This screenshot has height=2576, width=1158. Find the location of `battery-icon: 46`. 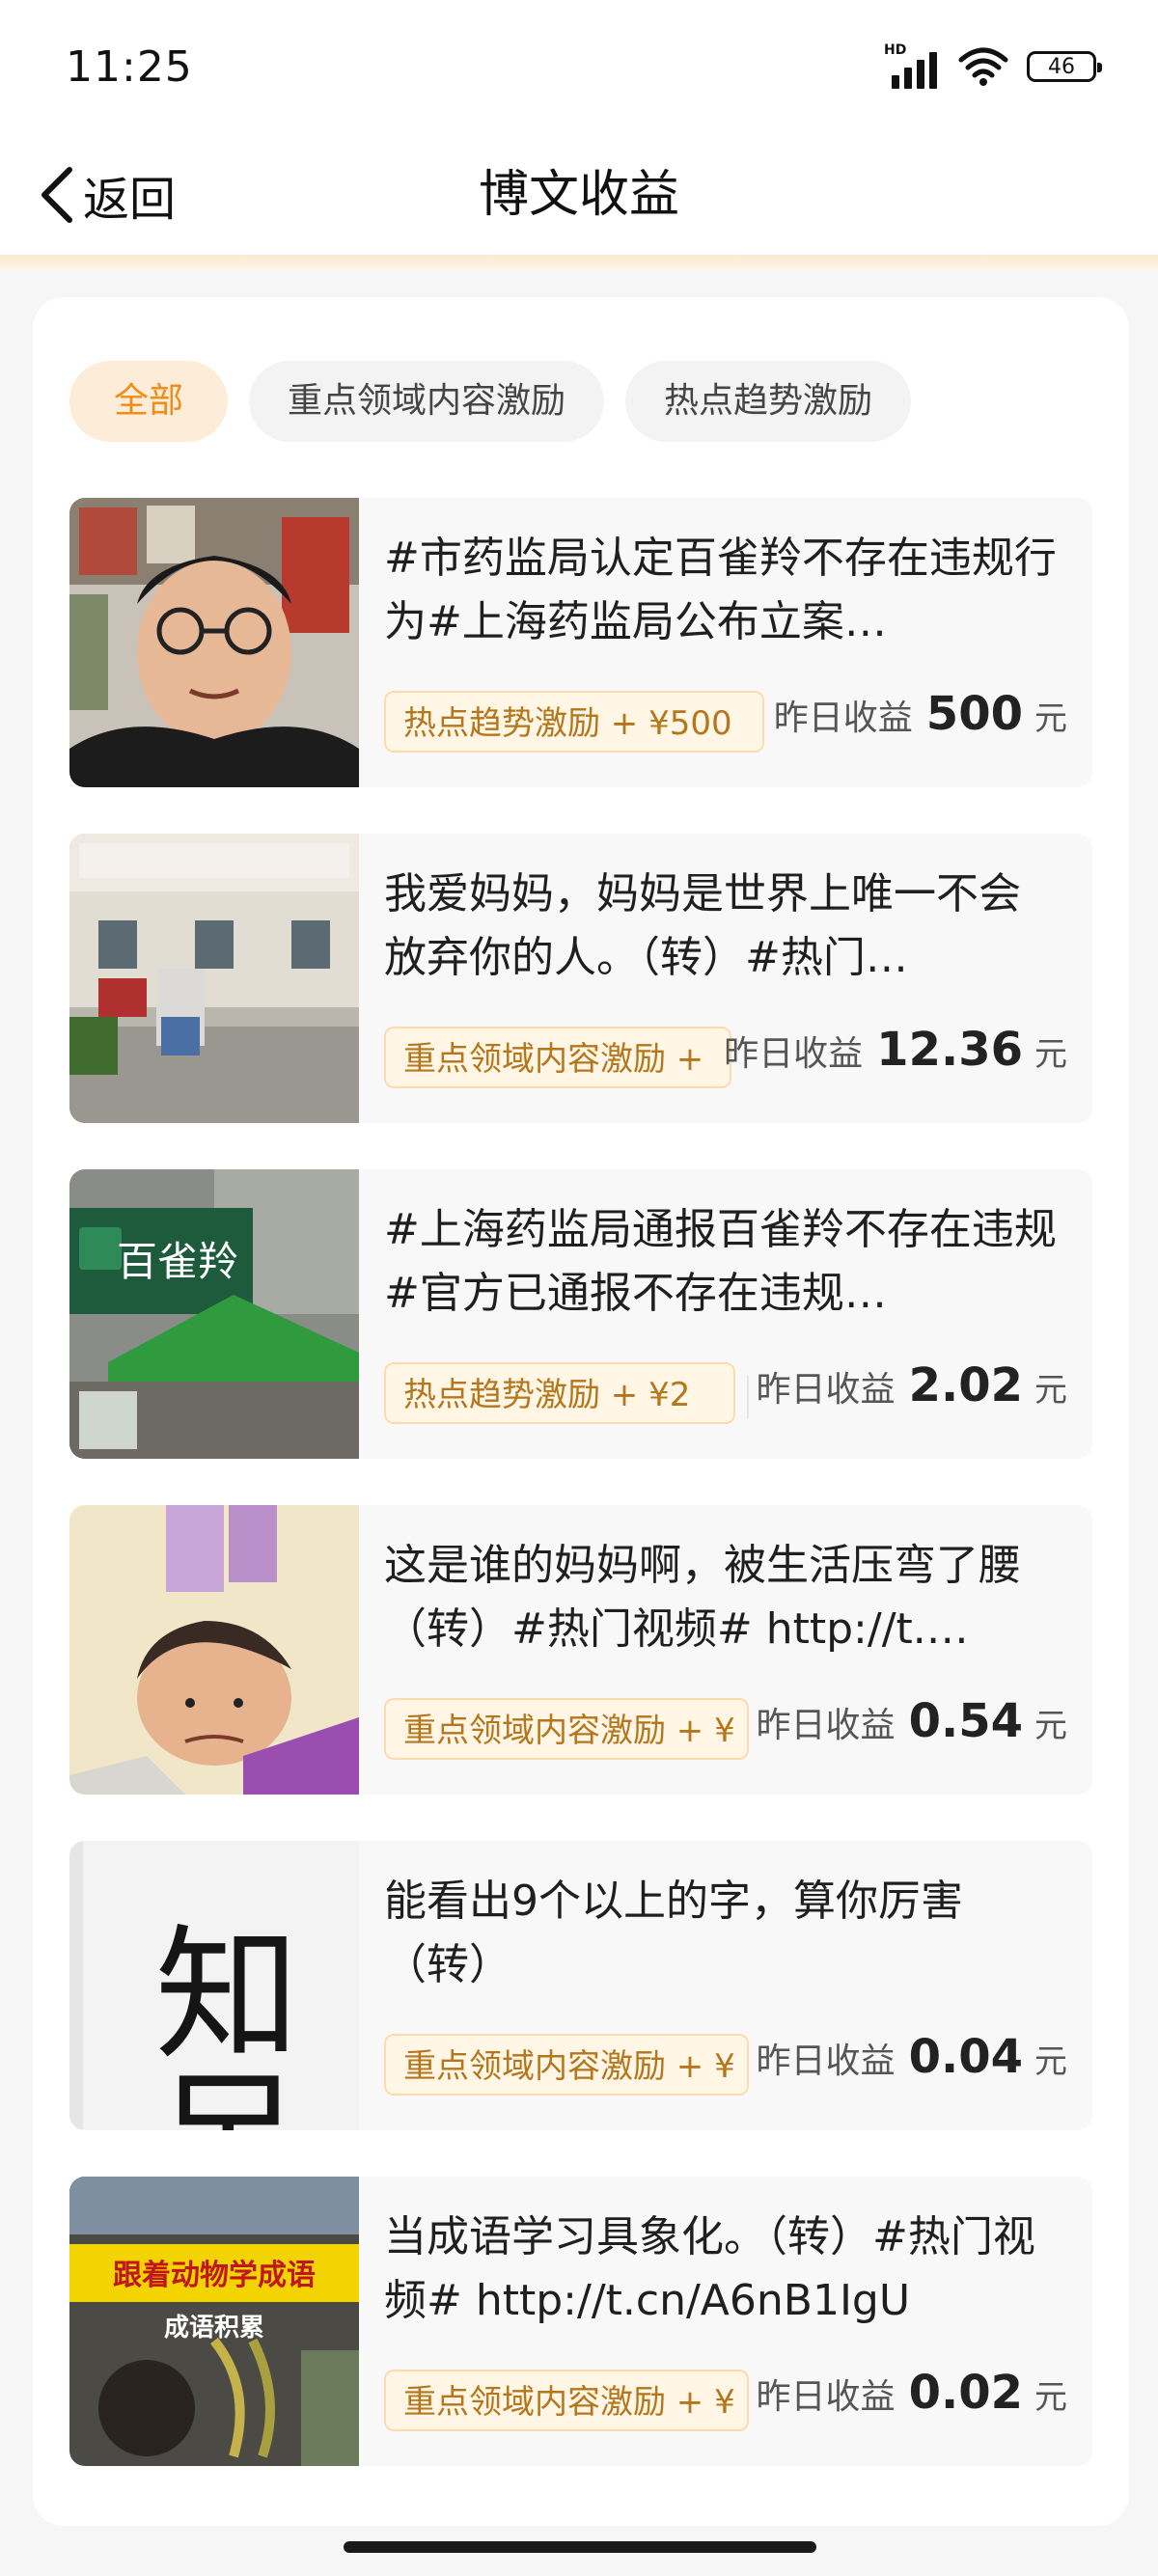

battery-icon: 46 is located at coordinates (1064, 66).